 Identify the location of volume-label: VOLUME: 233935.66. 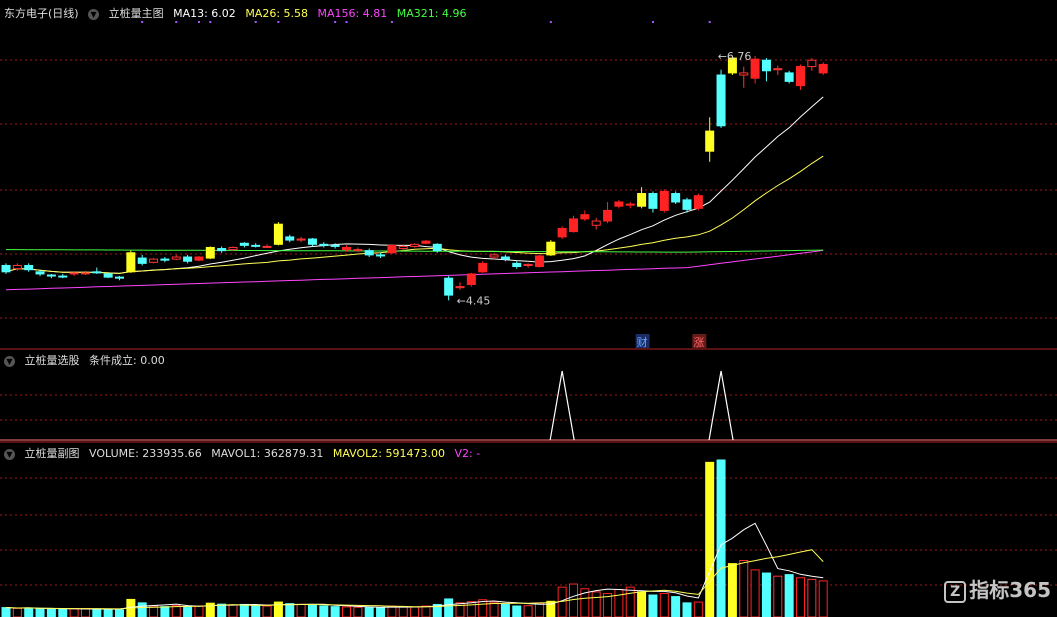
(145, 453).